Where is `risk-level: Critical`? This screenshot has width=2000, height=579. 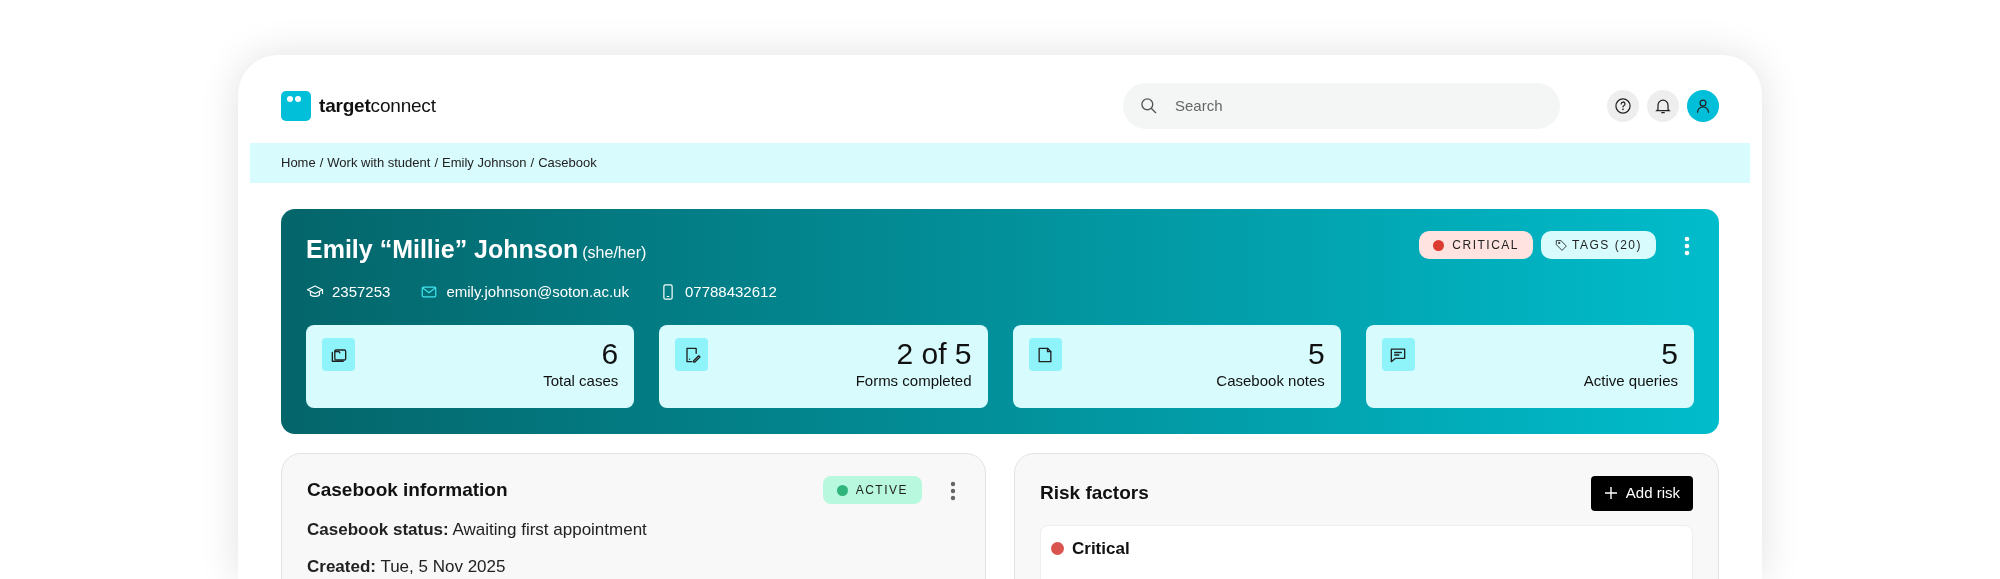
risk-level: Critical is located at coordinates (1101, 548).